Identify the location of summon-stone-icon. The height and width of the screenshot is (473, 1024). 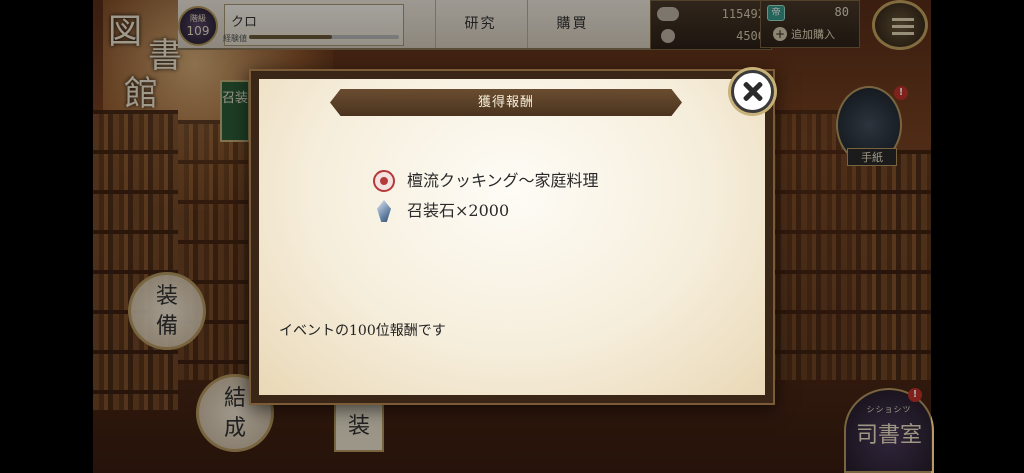
(384, 211).